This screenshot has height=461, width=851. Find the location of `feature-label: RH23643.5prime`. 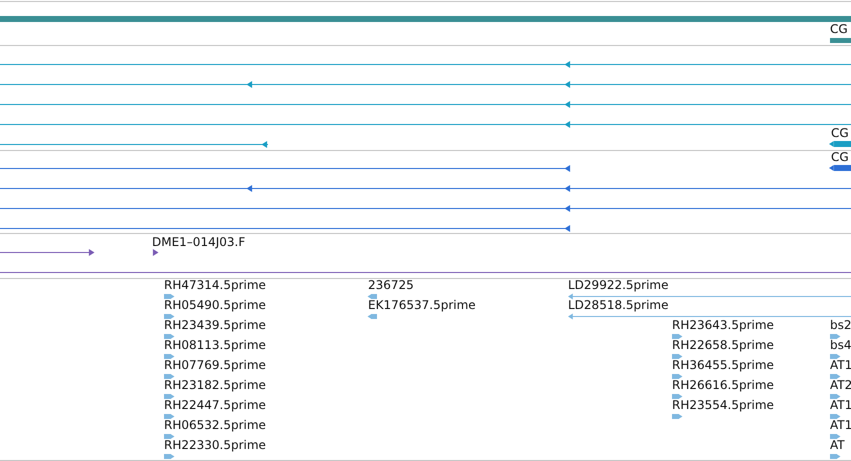

feature-label: RH23643.5prime is located at coordinates (723, 325).